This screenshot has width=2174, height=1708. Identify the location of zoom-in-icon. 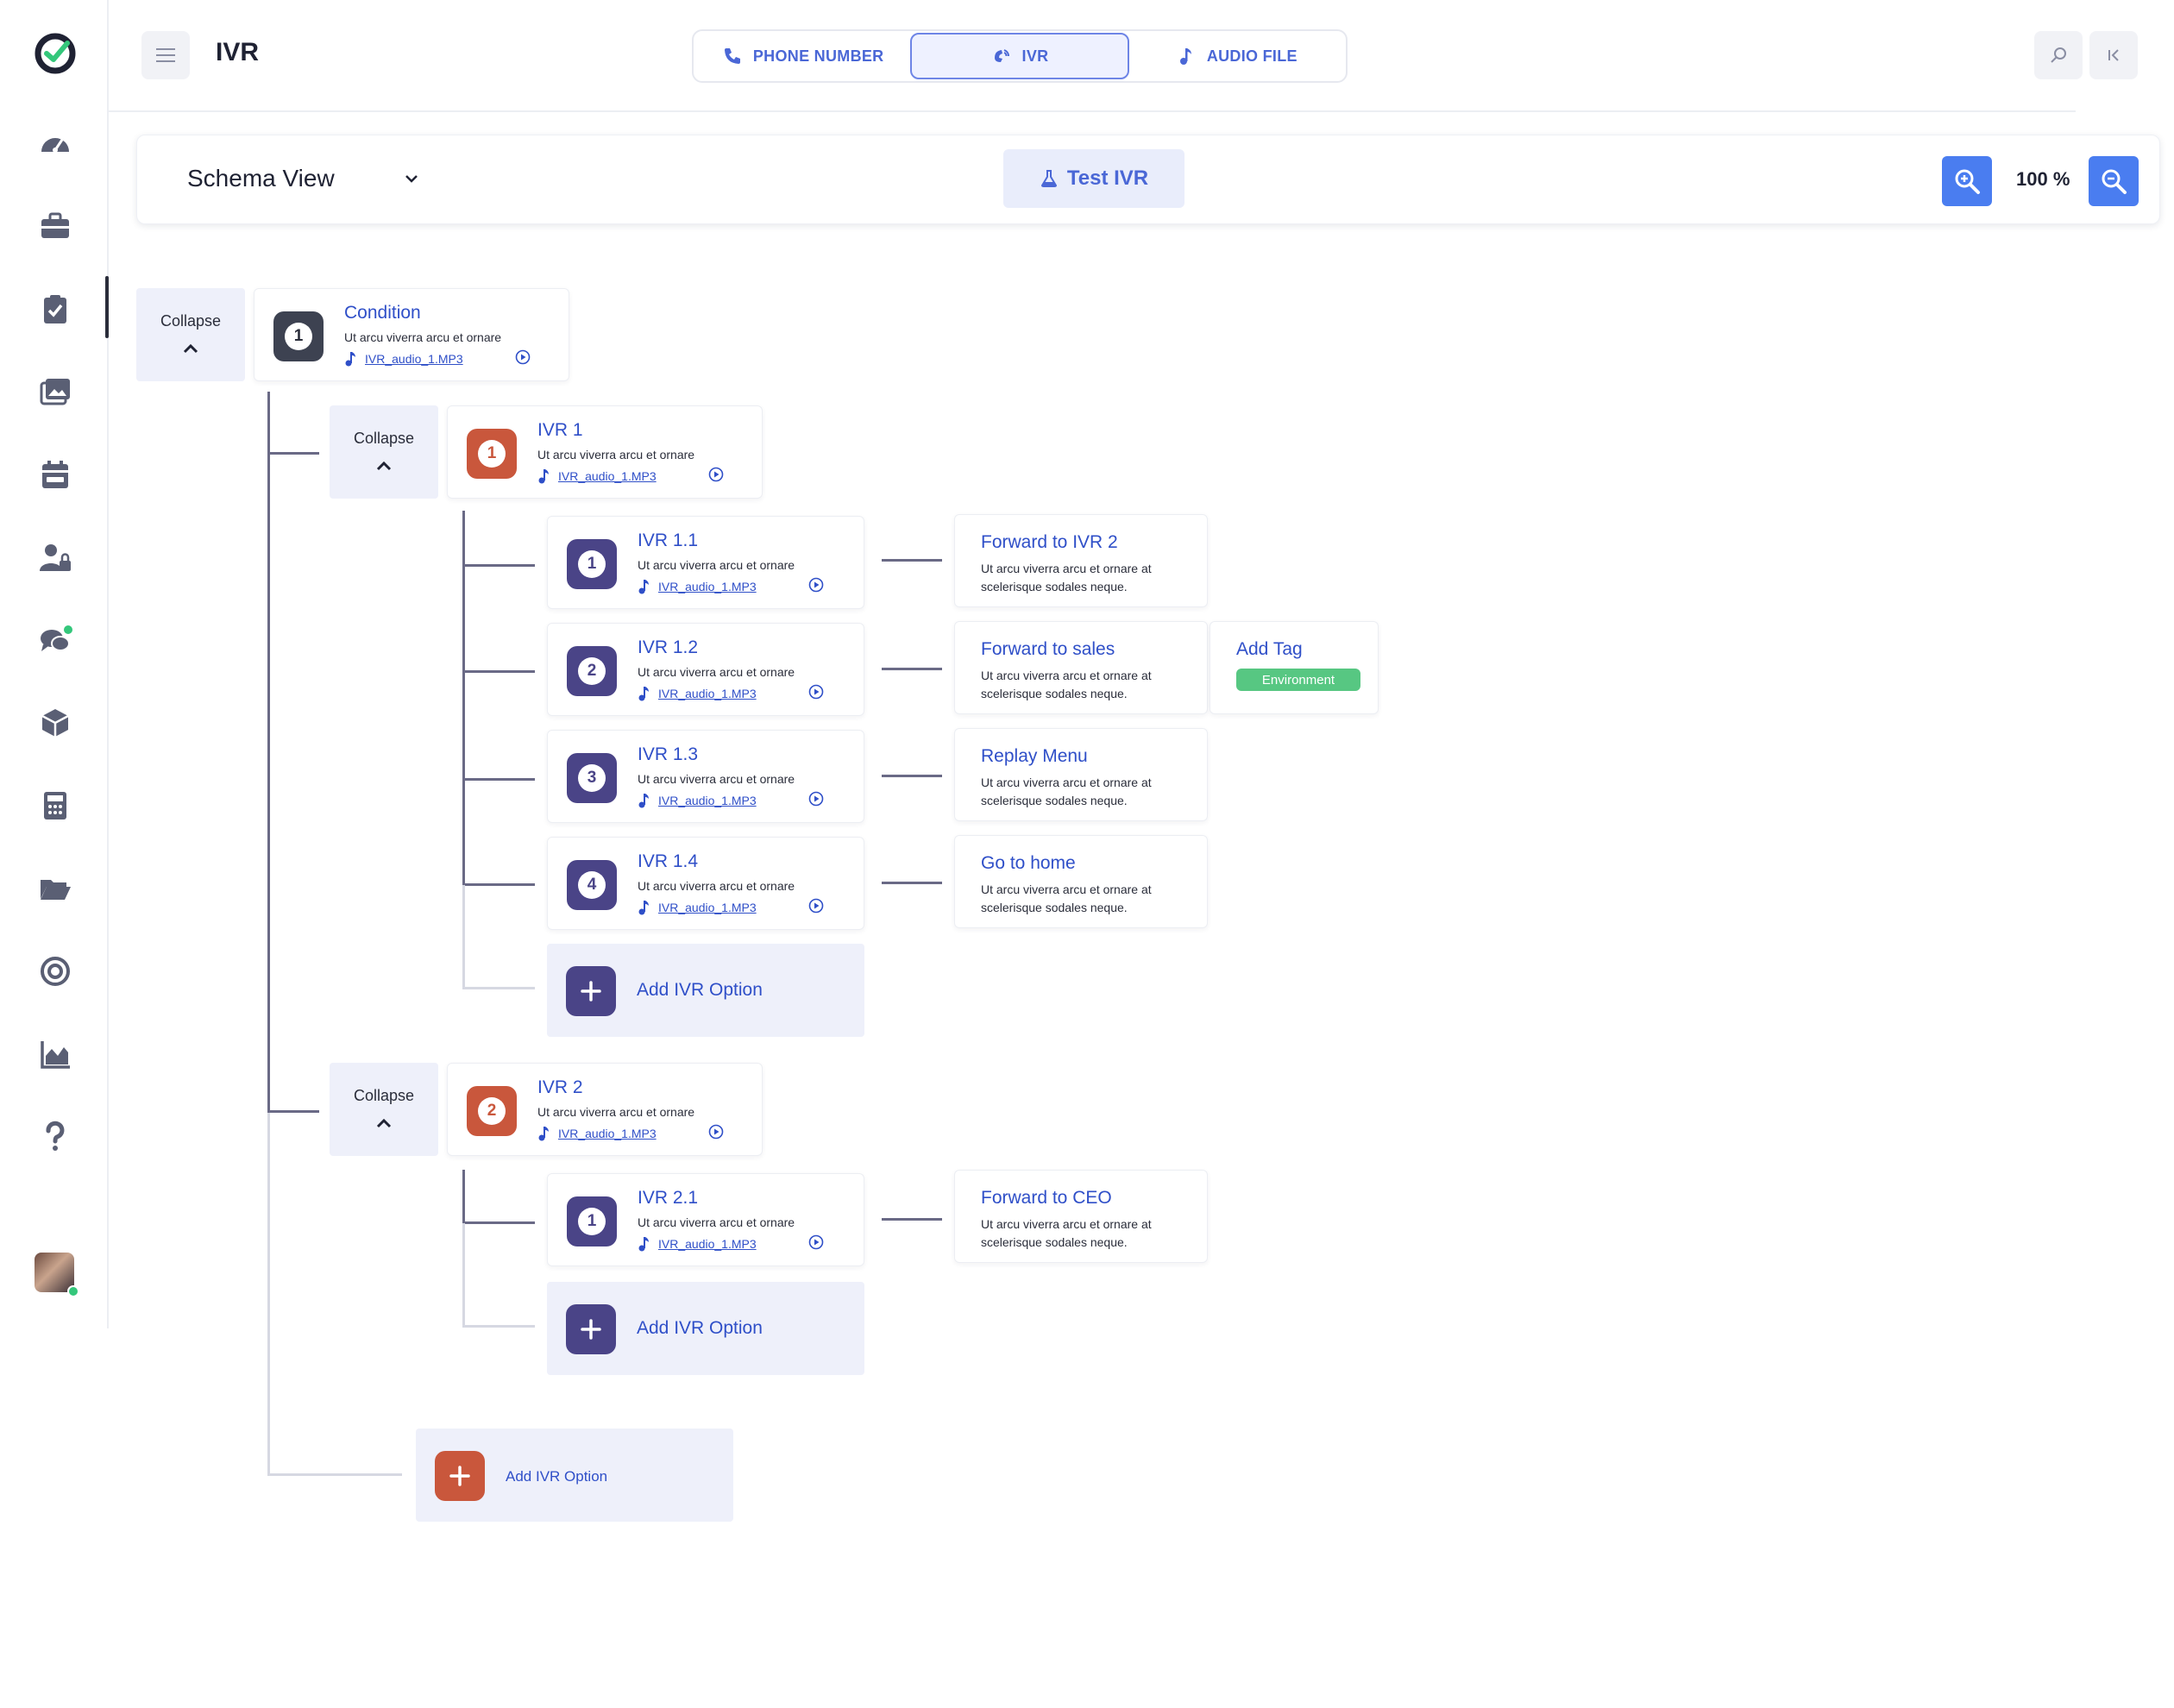
(1967, 181).